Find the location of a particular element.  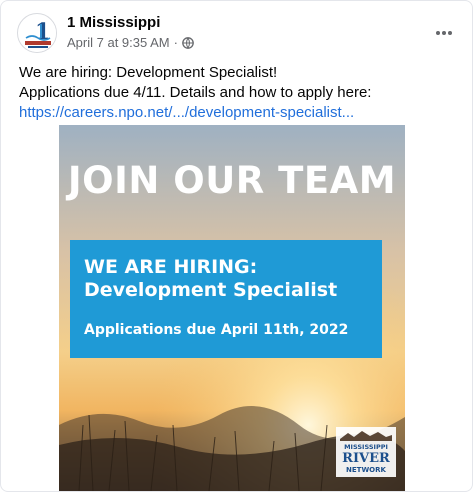

more-options-icon is located at coordinates (444, 33).